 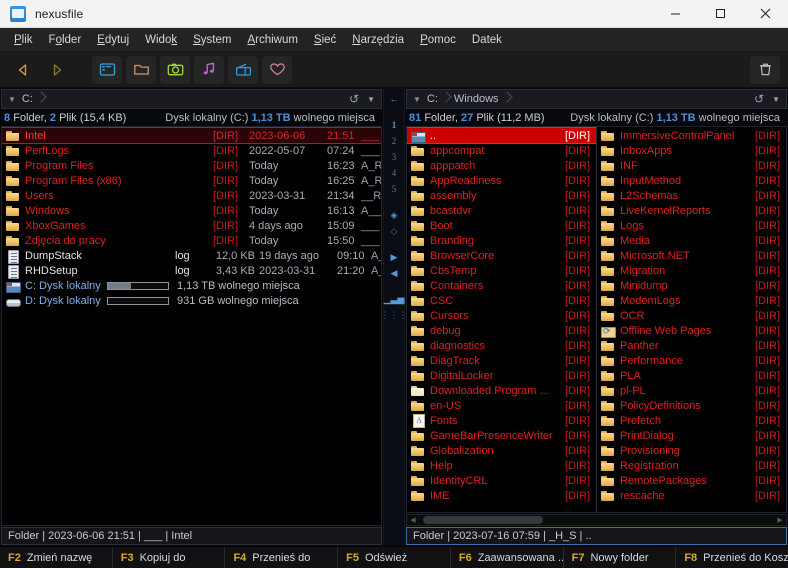 What do you see at coordinates (107, 69) in the screenshot?
I see `terminal-icon` at bounding box center [107, 69].